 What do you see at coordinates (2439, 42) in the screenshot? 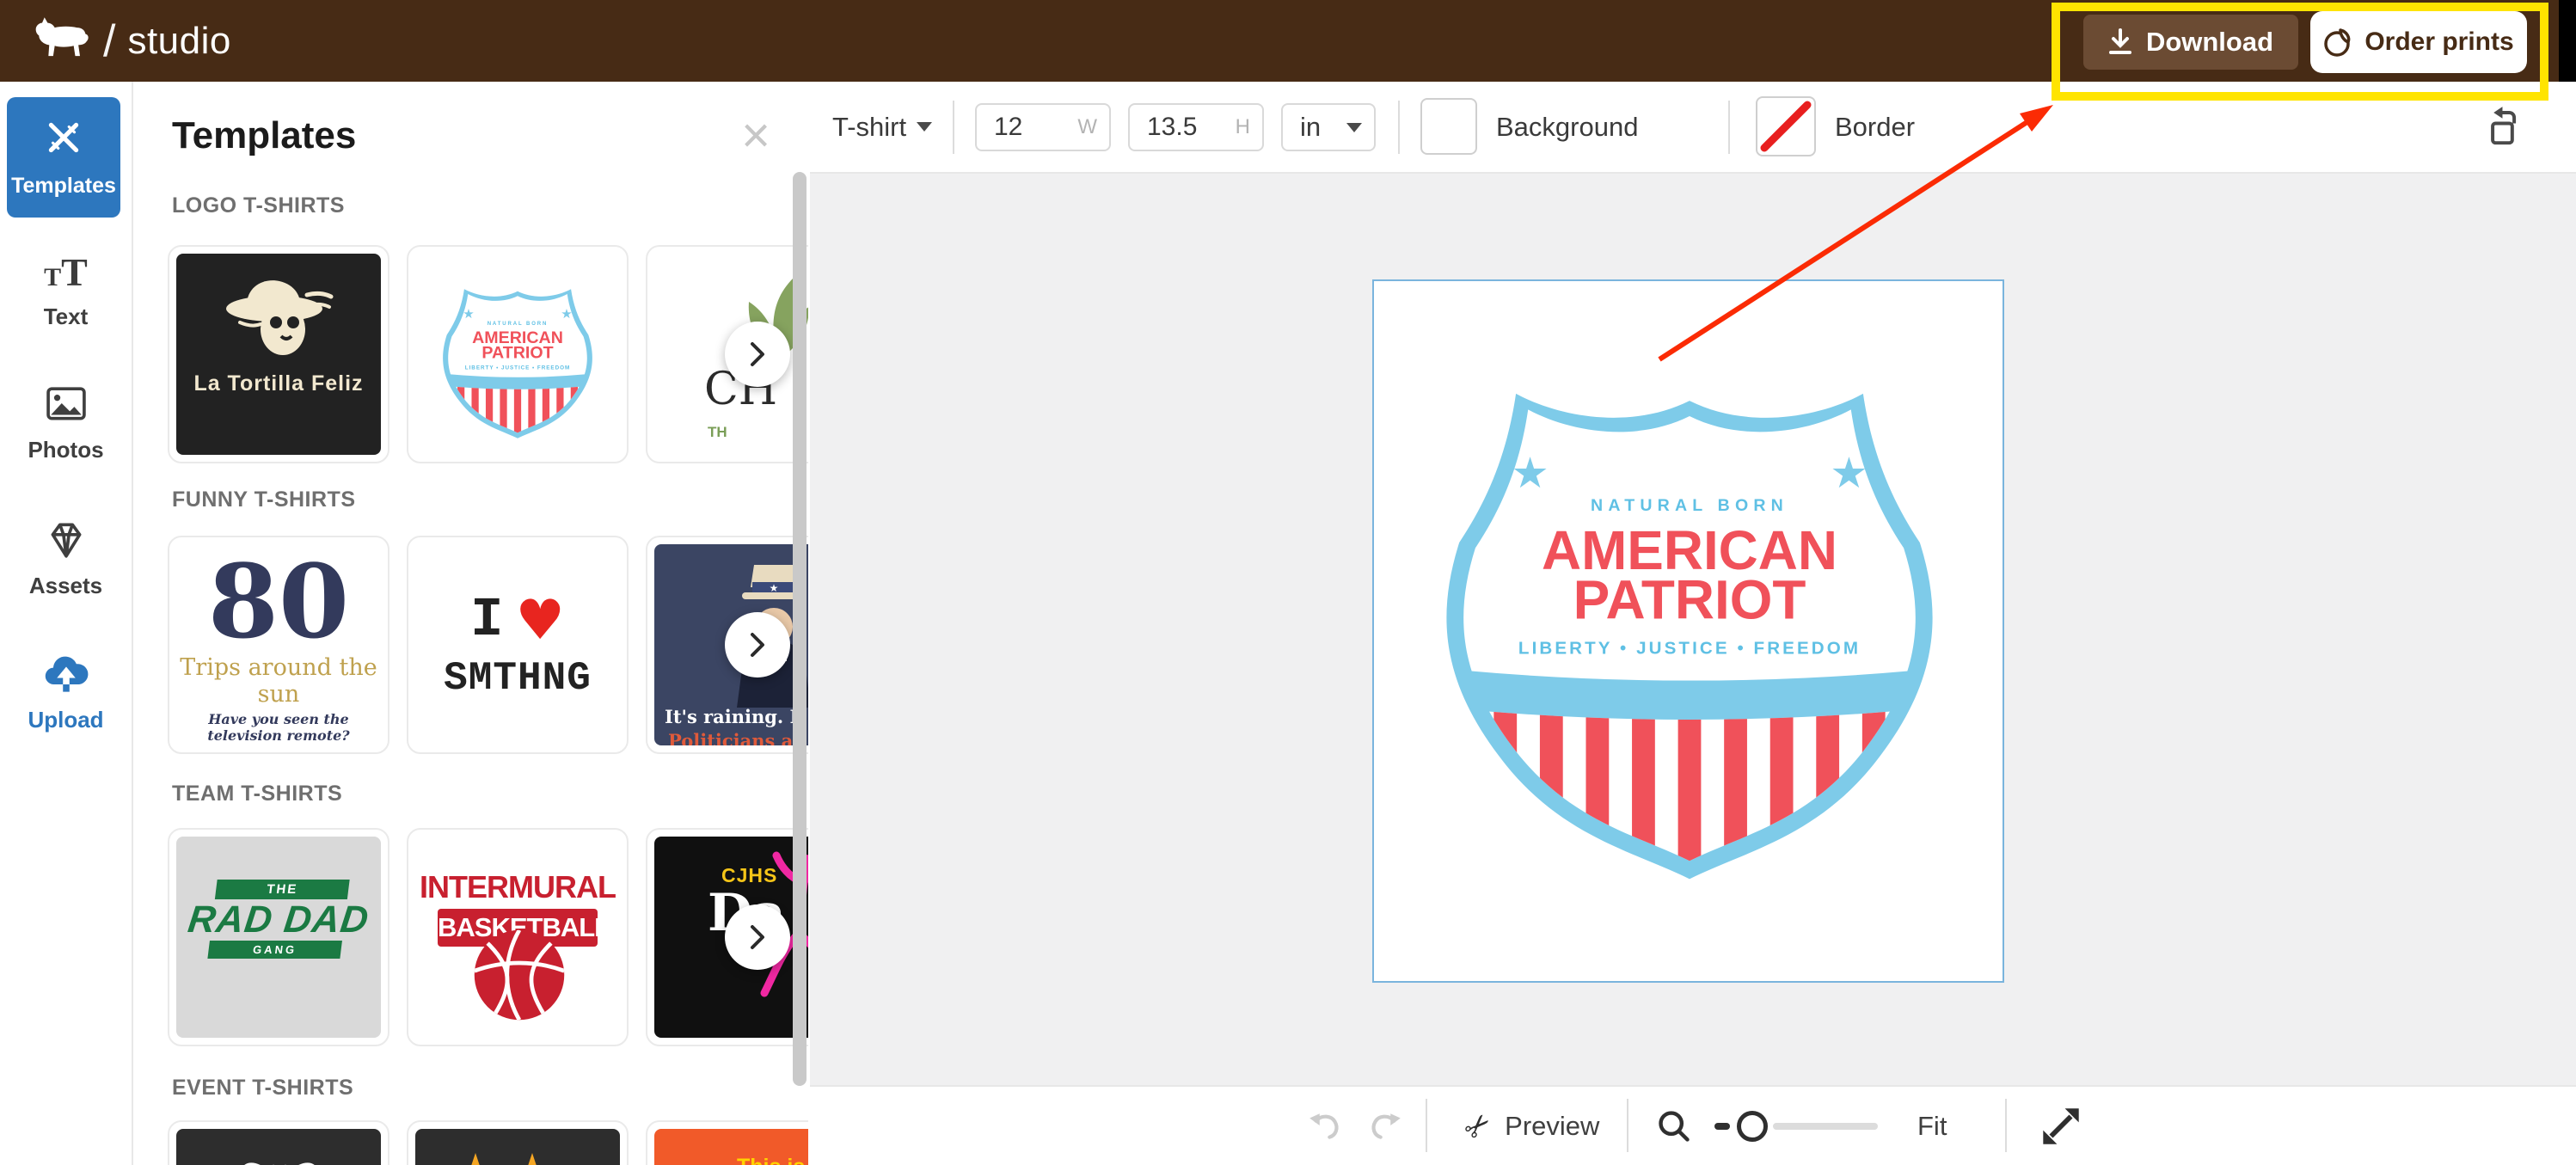
I see `order-prints-label: Order prints` at bounding box center [2439, 42].